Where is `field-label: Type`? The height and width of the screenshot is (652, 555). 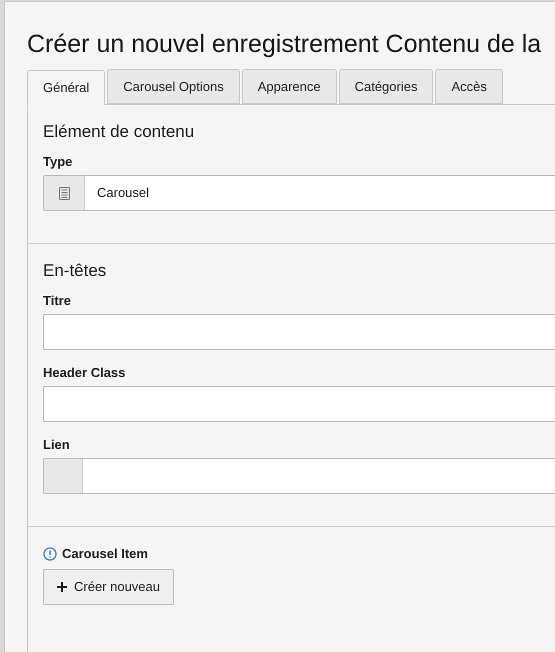
field-label: Type is located at coordinates (58, 162).